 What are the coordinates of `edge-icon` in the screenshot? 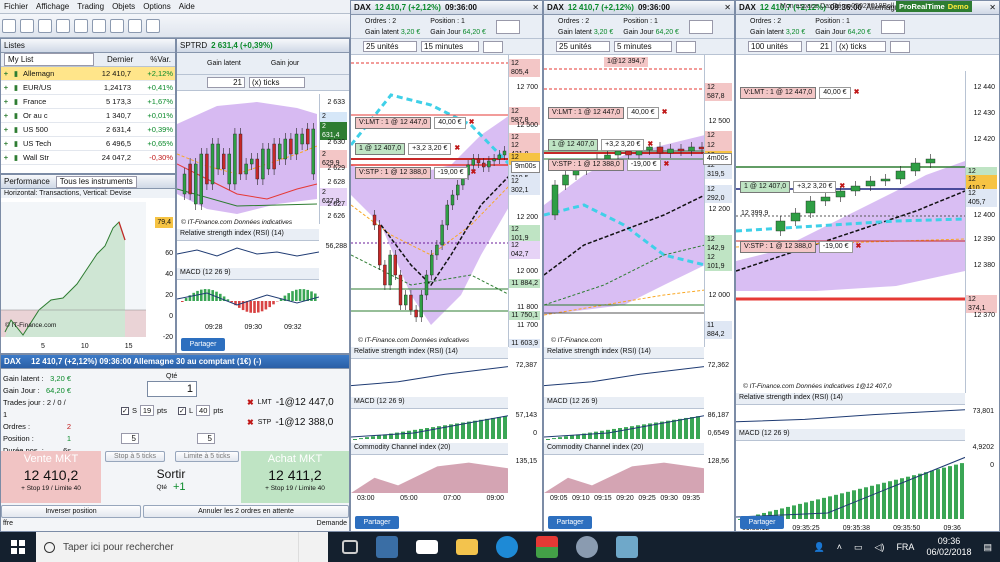 It's located at (507, 547).